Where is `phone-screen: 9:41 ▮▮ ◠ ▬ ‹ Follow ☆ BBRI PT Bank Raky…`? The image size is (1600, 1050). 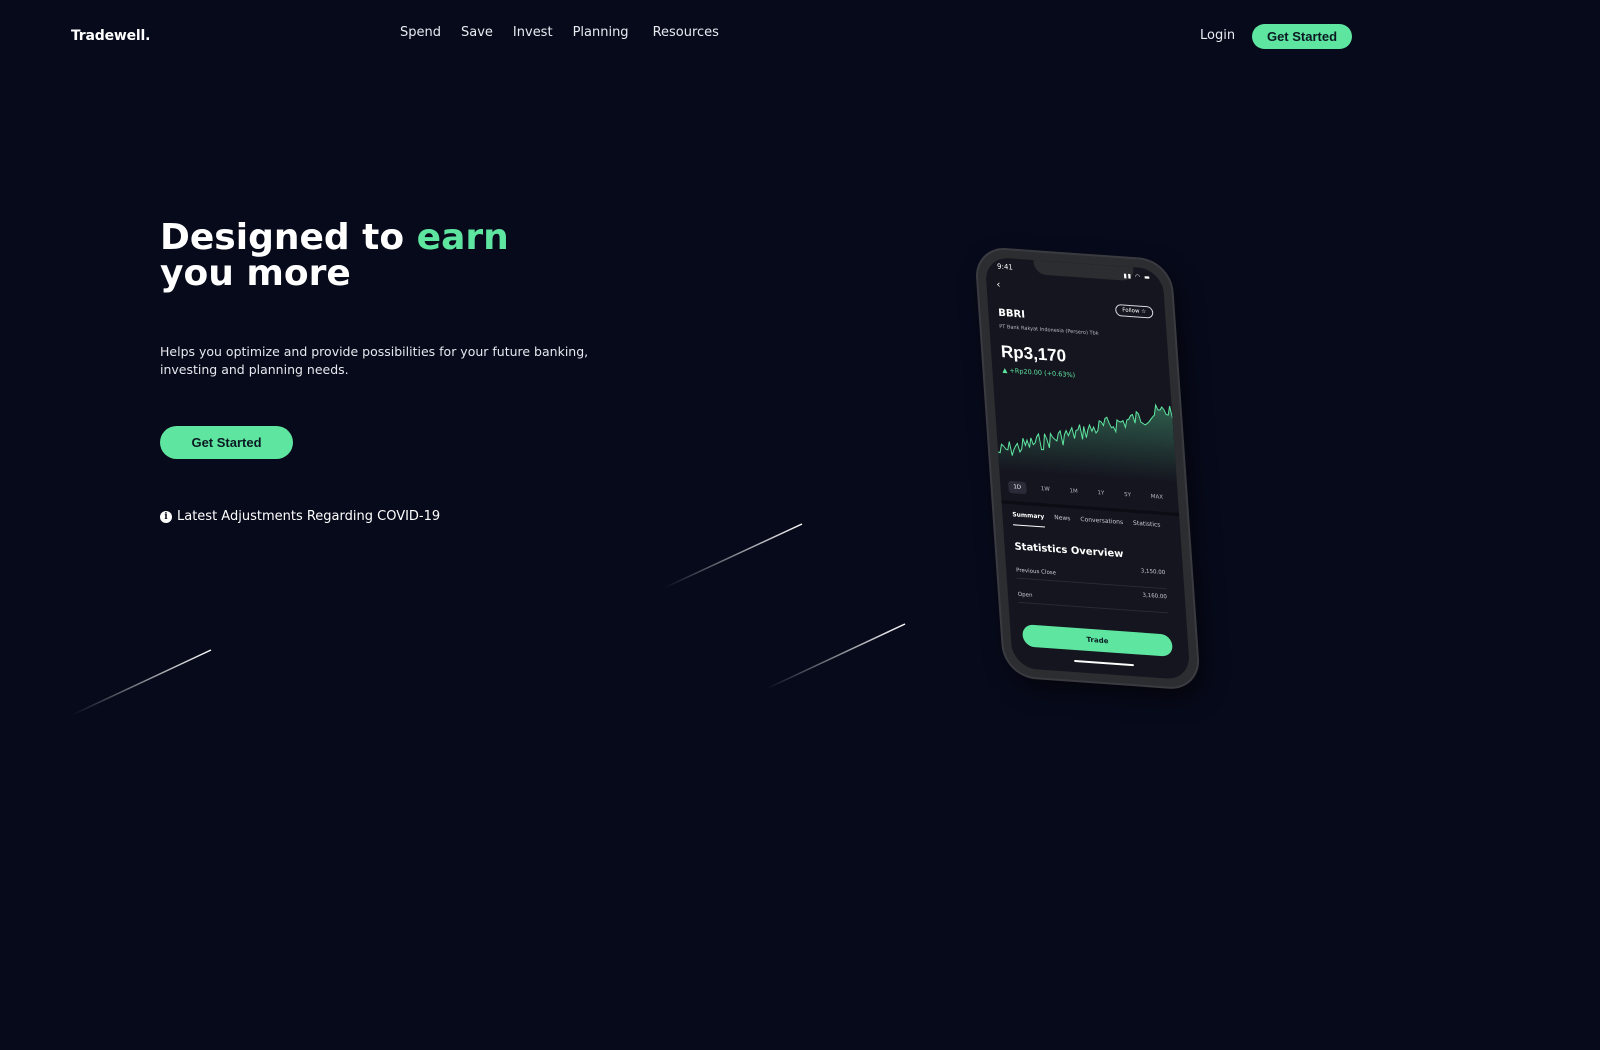 phone-screen: 9:41 ▮▮ ◠ ▬ ‹ Follow ☆ BBRI PT Bank Raky… is located at coordinates (1087, 468).